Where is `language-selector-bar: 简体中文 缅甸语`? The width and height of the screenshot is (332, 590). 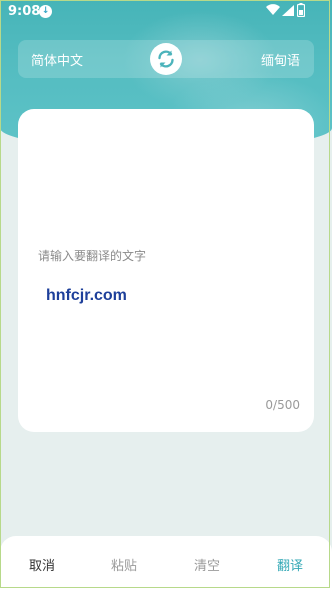
language-selector-bar: 简体中文 缅甸语 is located at coordinates (166, 59).